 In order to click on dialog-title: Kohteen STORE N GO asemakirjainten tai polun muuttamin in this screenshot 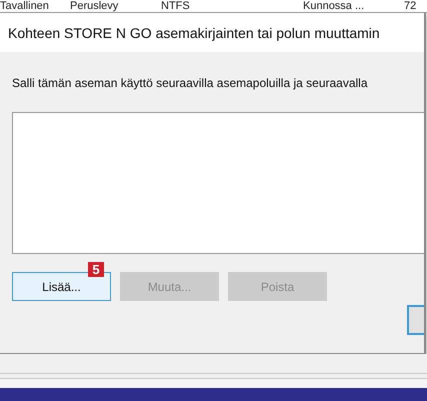, I will do `click(194, 32)`.